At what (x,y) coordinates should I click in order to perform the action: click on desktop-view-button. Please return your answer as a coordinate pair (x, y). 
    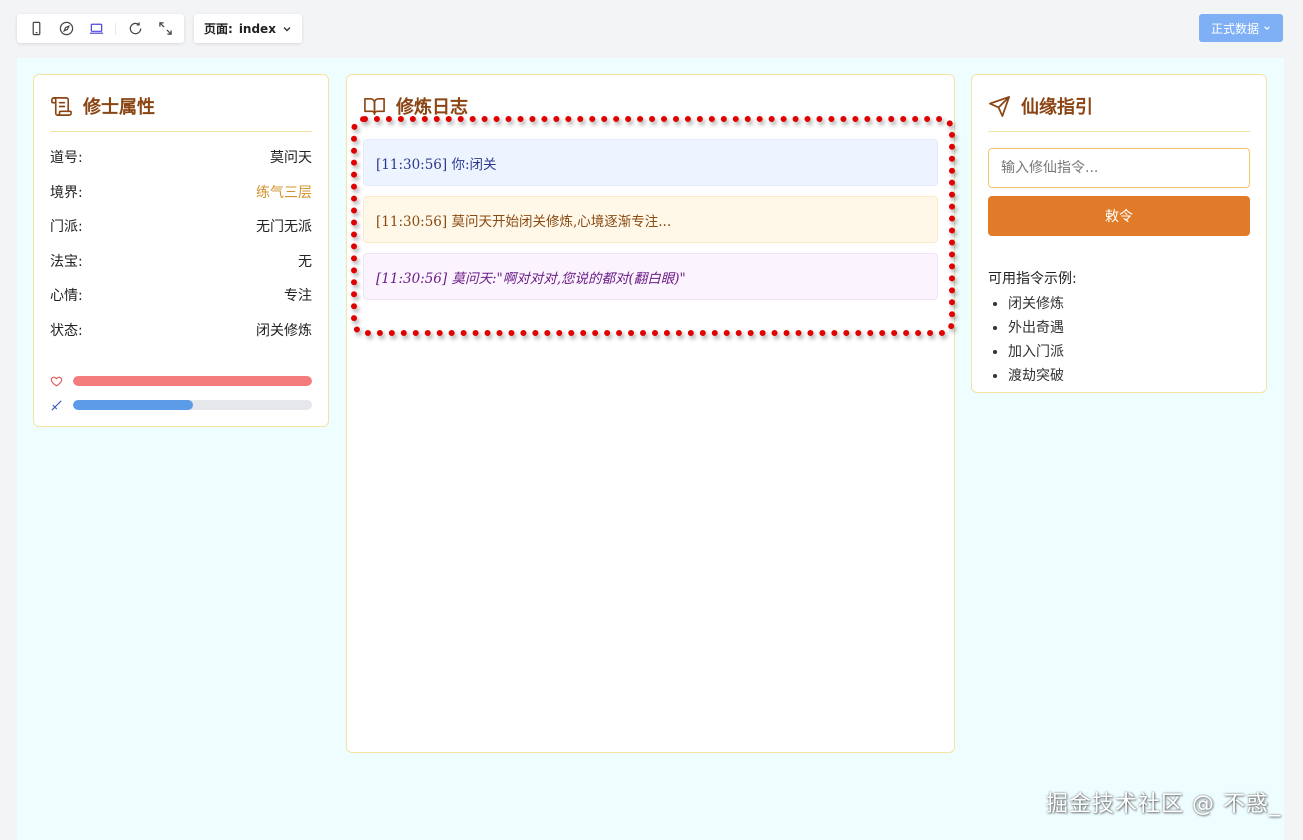
    Looking at the image, I should click on (96, 29).